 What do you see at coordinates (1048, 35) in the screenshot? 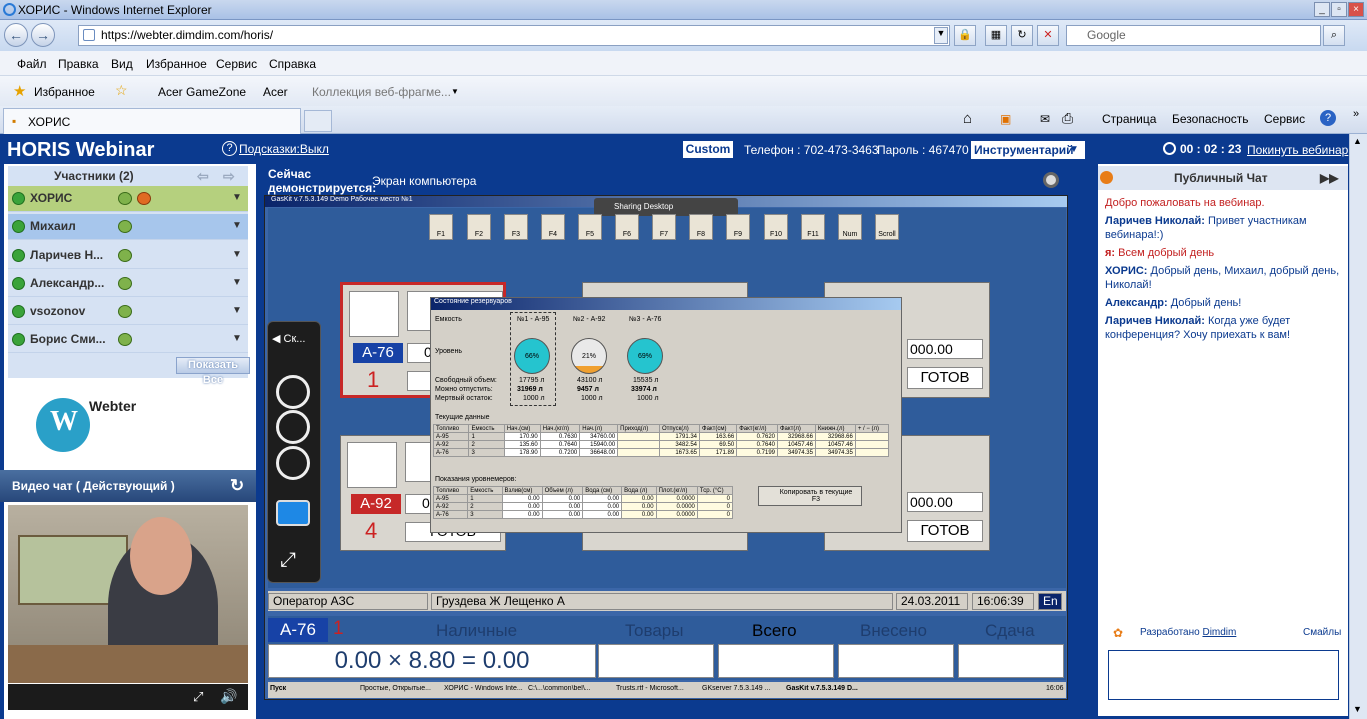
I see `stop-icon: ✕` at bounding box center [1048, 35].